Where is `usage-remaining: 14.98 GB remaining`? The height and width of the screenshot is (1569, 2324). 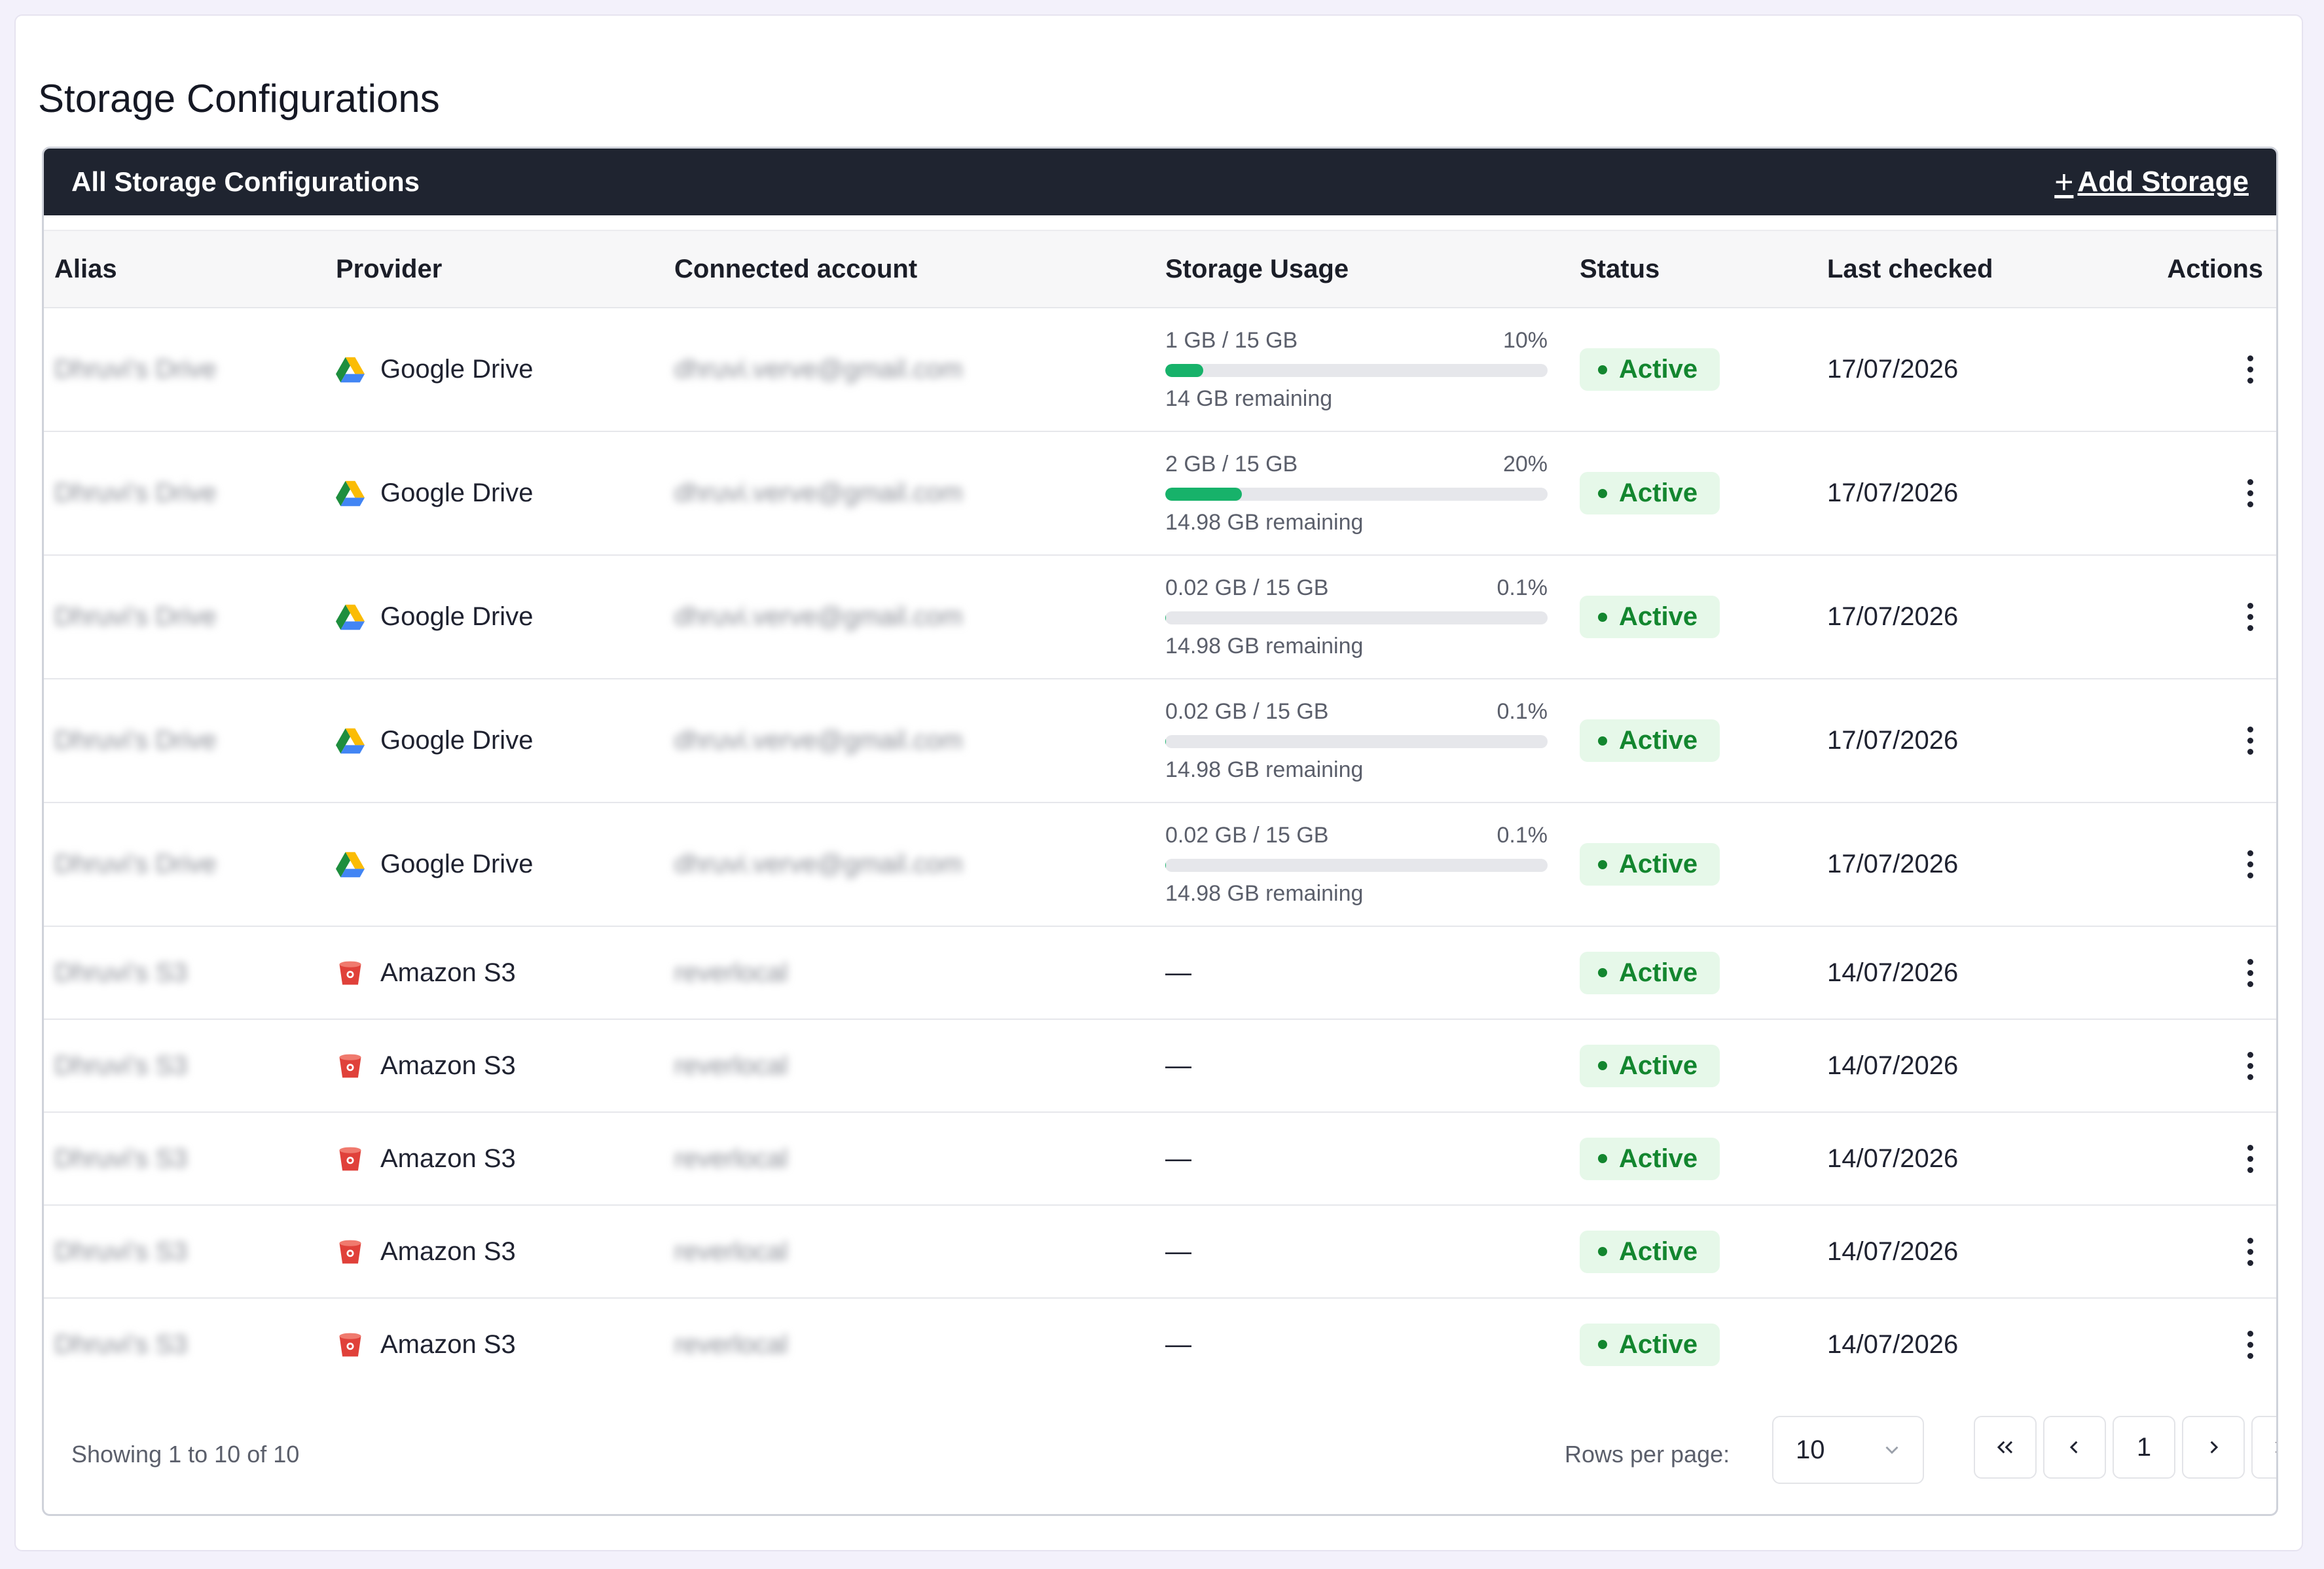 usage-remaining: 14.98 GB remaining is located at coordinates (1264, 893).